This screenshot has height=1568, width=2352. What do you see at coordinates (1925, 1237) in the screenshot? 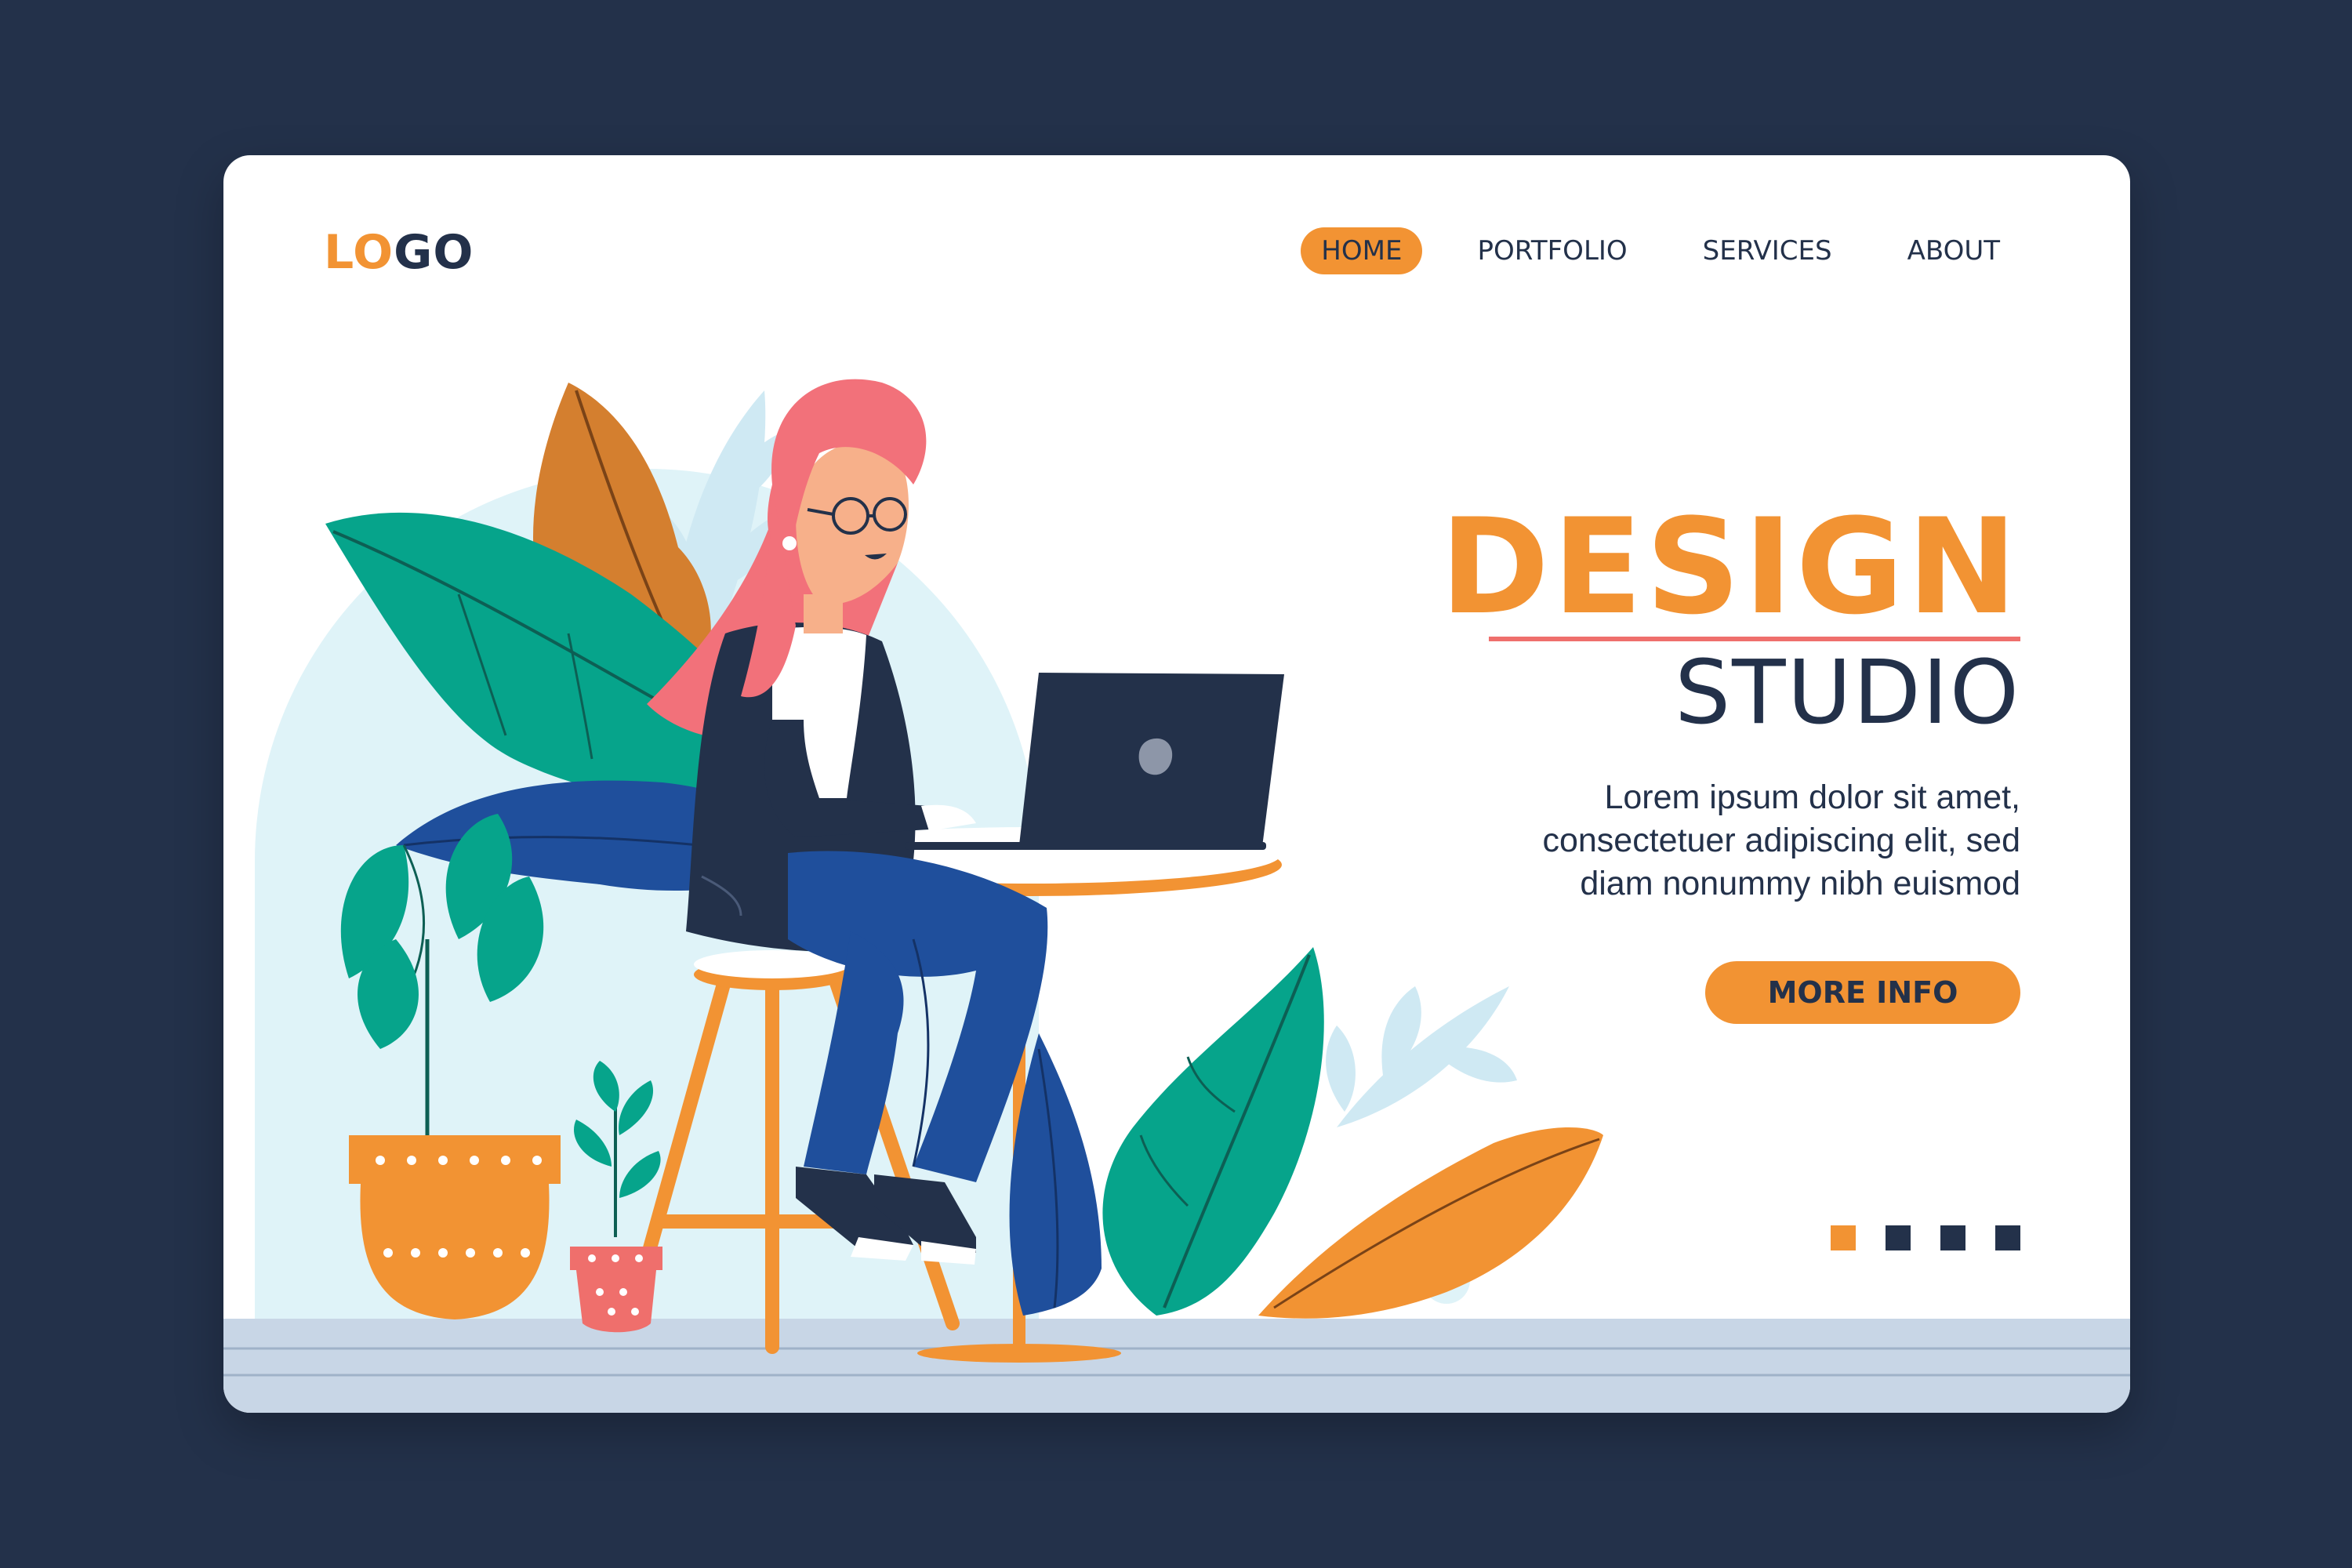
I see `slide-pagination` at bounding box center [1925, 1237].